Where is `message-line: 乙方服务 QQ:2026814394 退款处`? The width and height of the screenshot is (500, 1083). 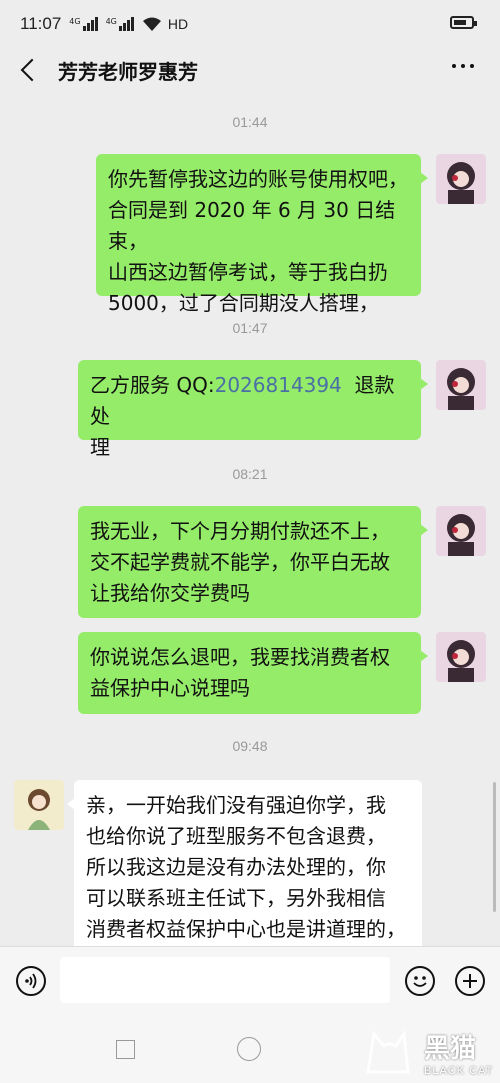 message-line: 乙方服务 QQ:2026814394 退款处 is located at coordinates (242, 400).